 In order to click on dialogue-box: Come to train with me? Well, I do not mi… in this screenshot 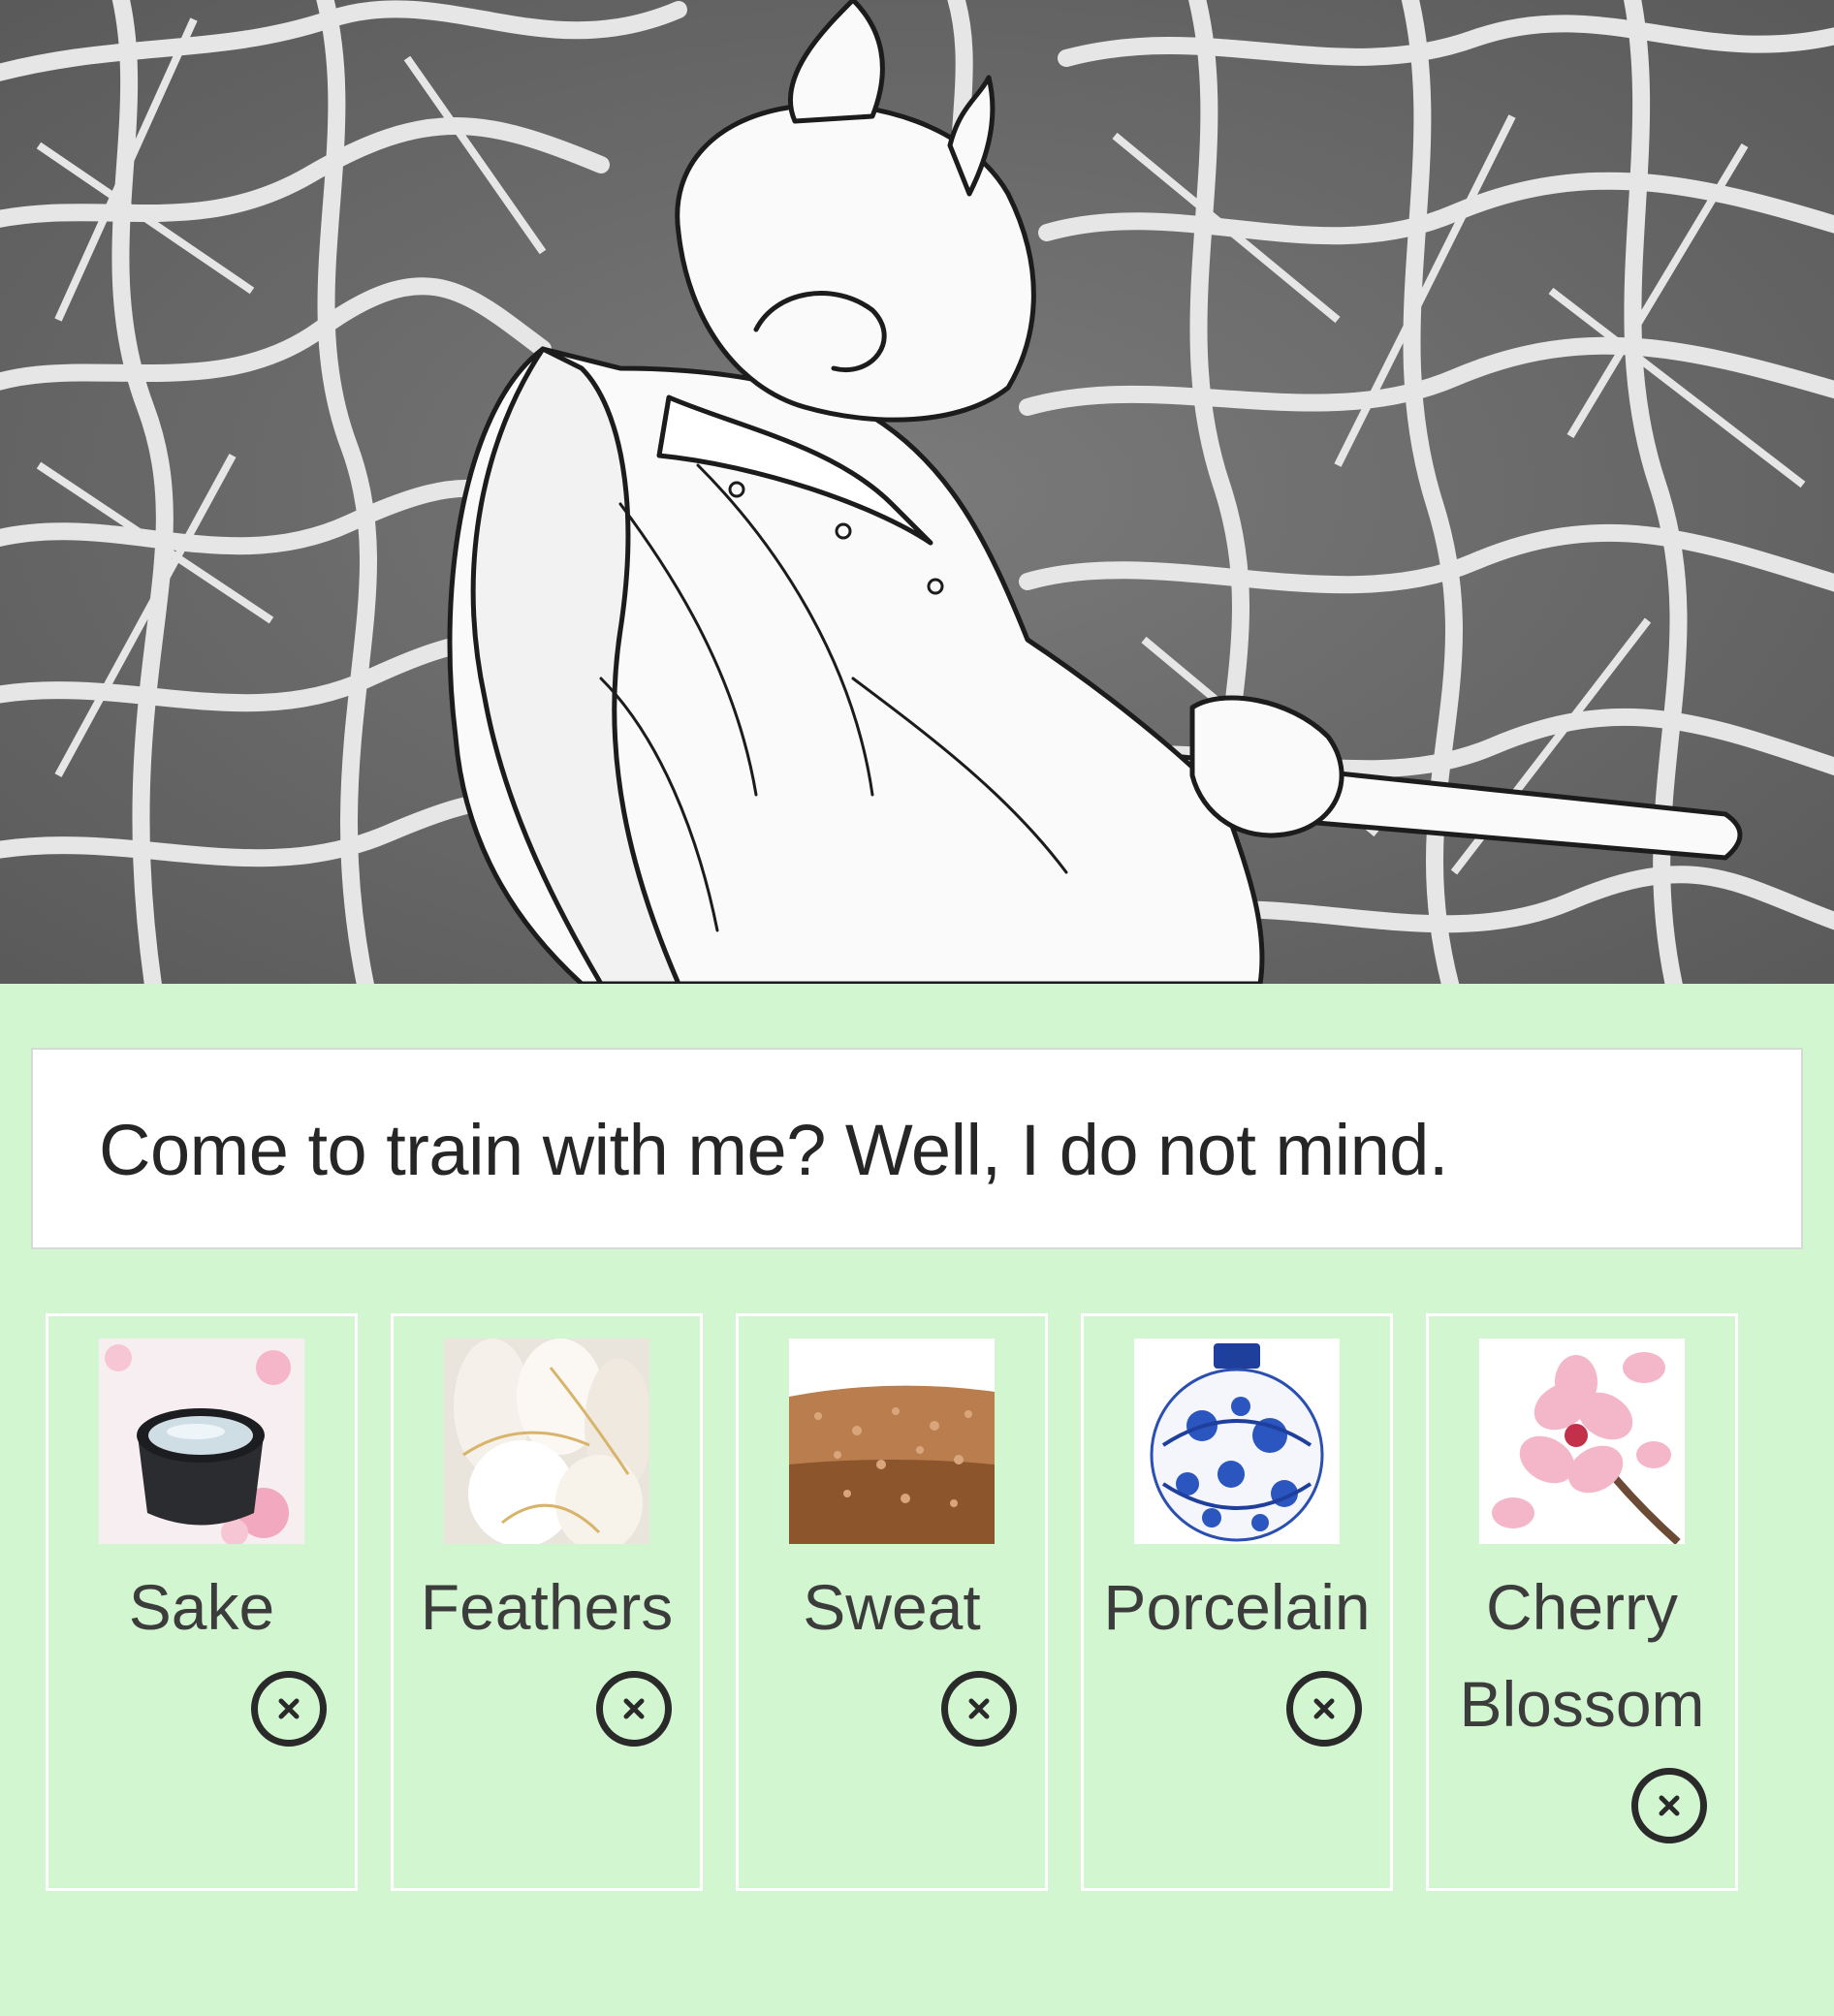, I will do `click(917, 1149)`.